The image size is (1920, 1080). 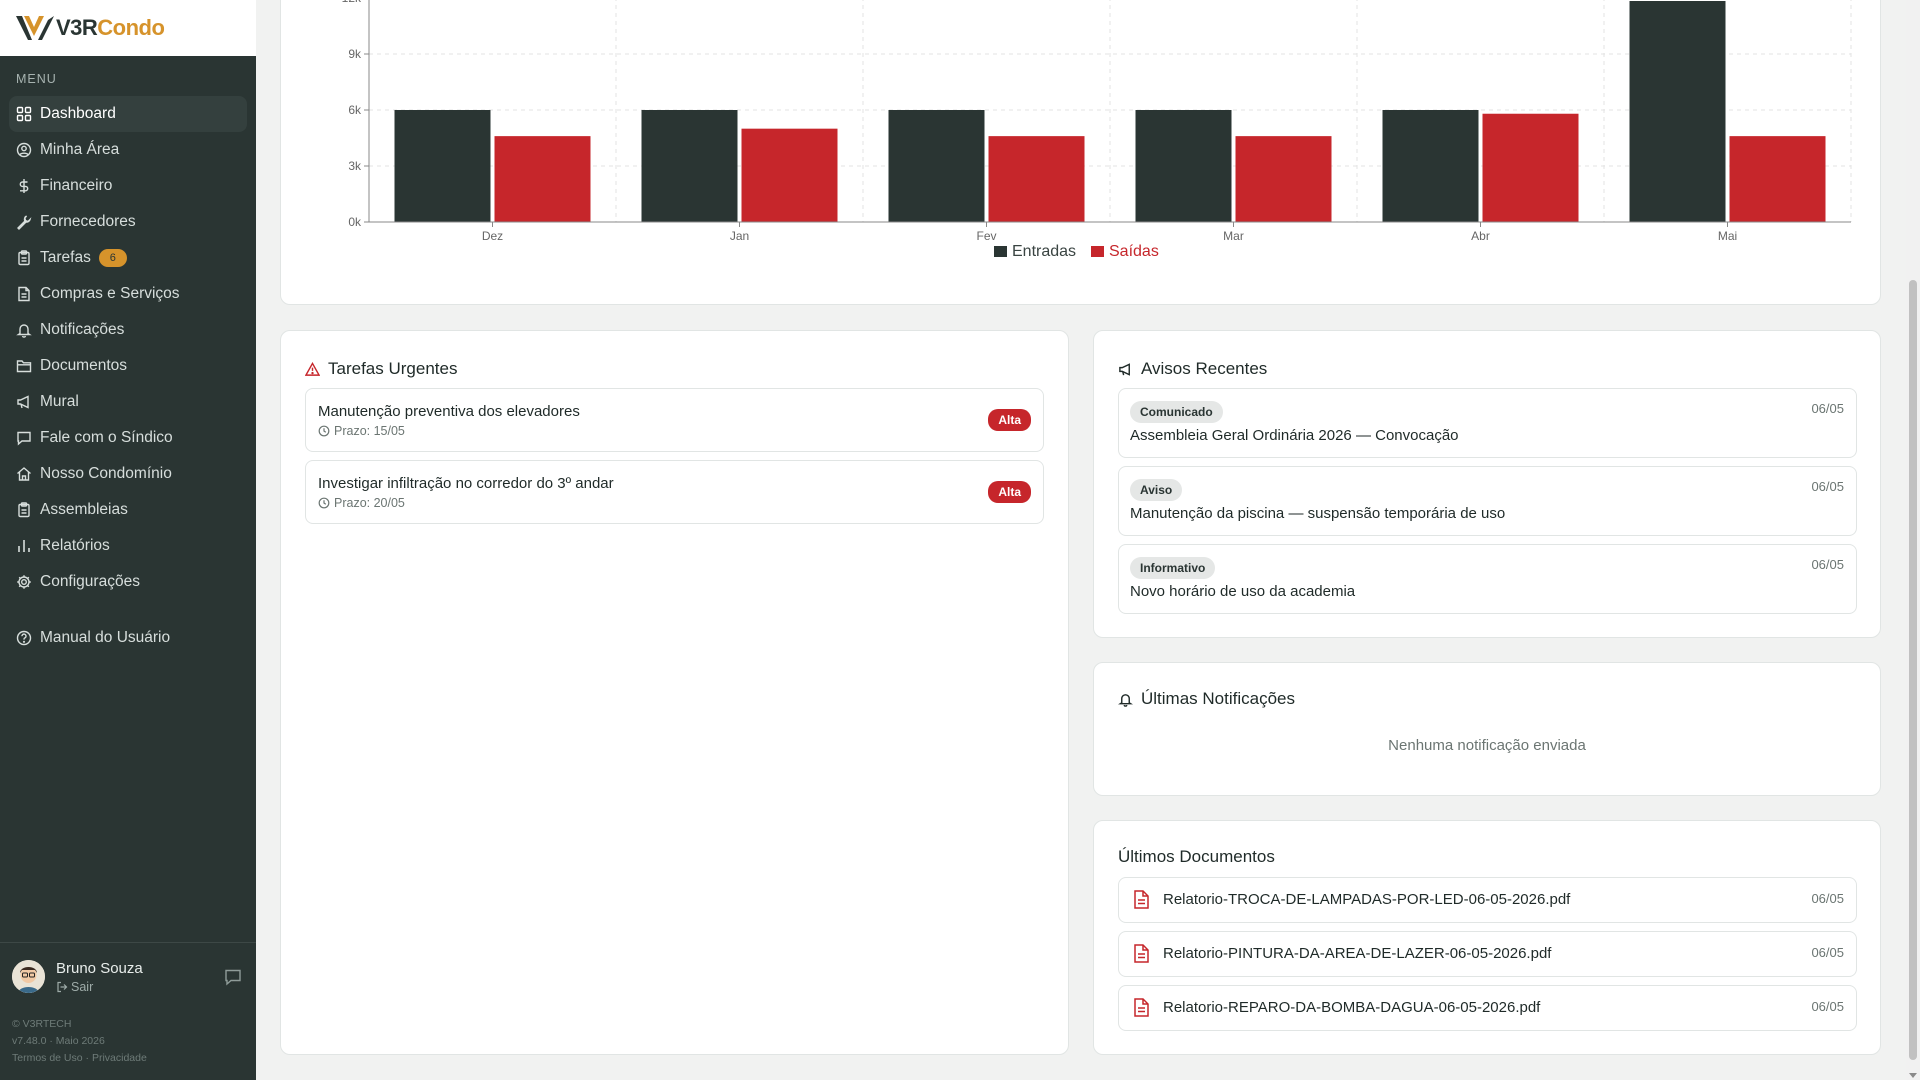 What do you see at coordinates (128, 186) in the screenshot?
I see `sidebar-item-financeiro: Financeiro` at bounding box center [128, 186].